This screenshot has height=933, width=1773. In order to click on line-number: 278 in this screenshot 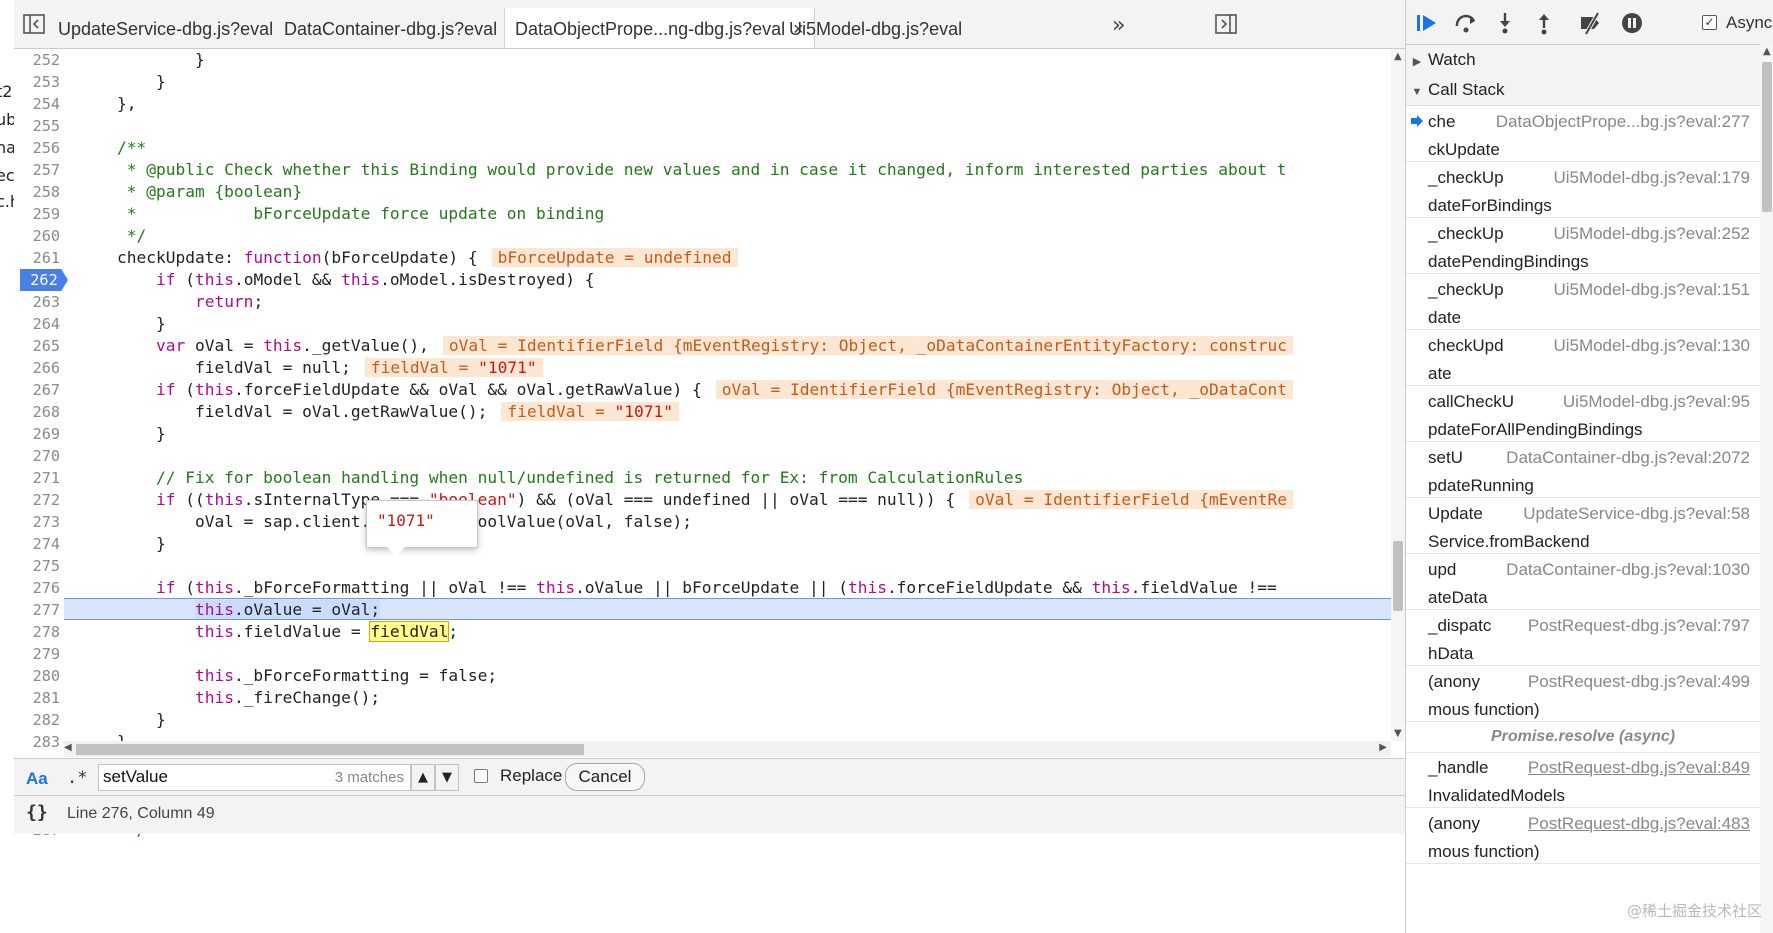, I will do `click(37, 632)`.